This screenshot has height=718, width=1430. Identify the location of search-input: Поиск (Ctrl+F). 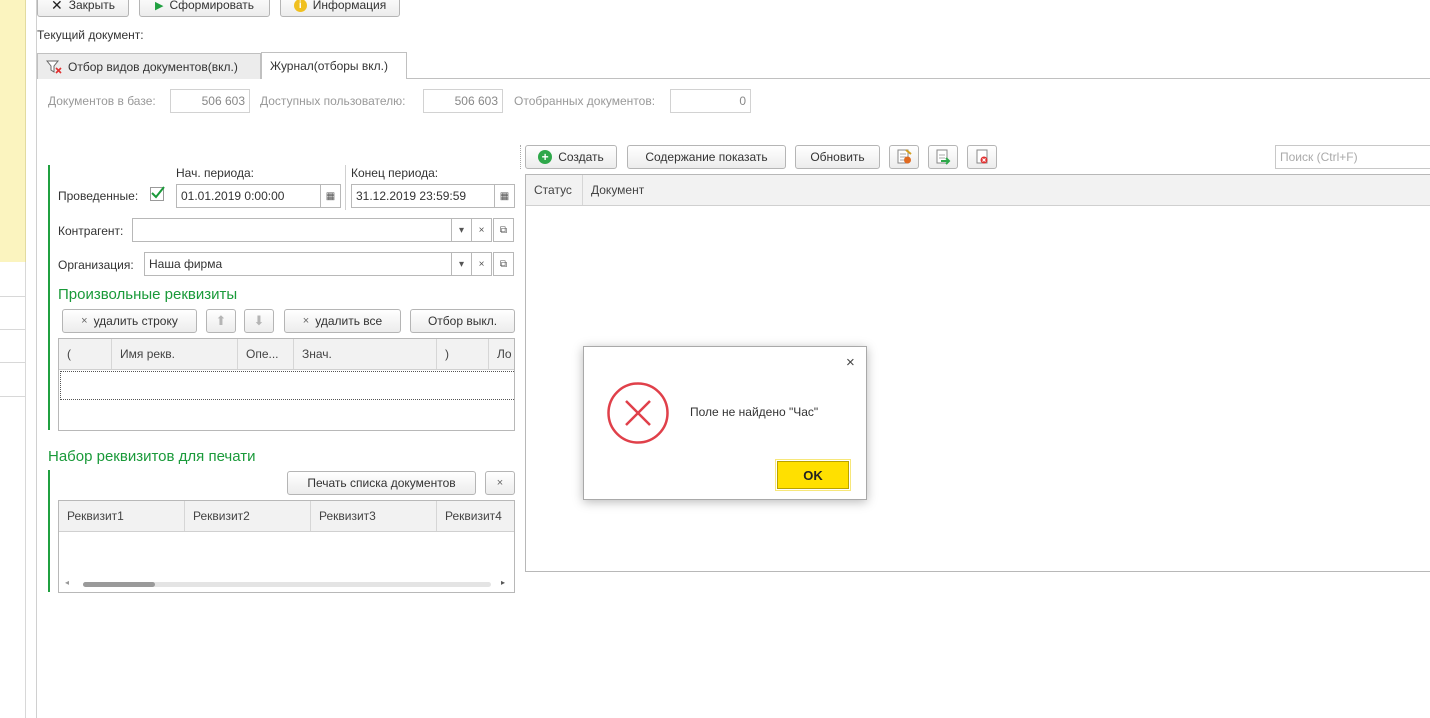
(1352, 157).